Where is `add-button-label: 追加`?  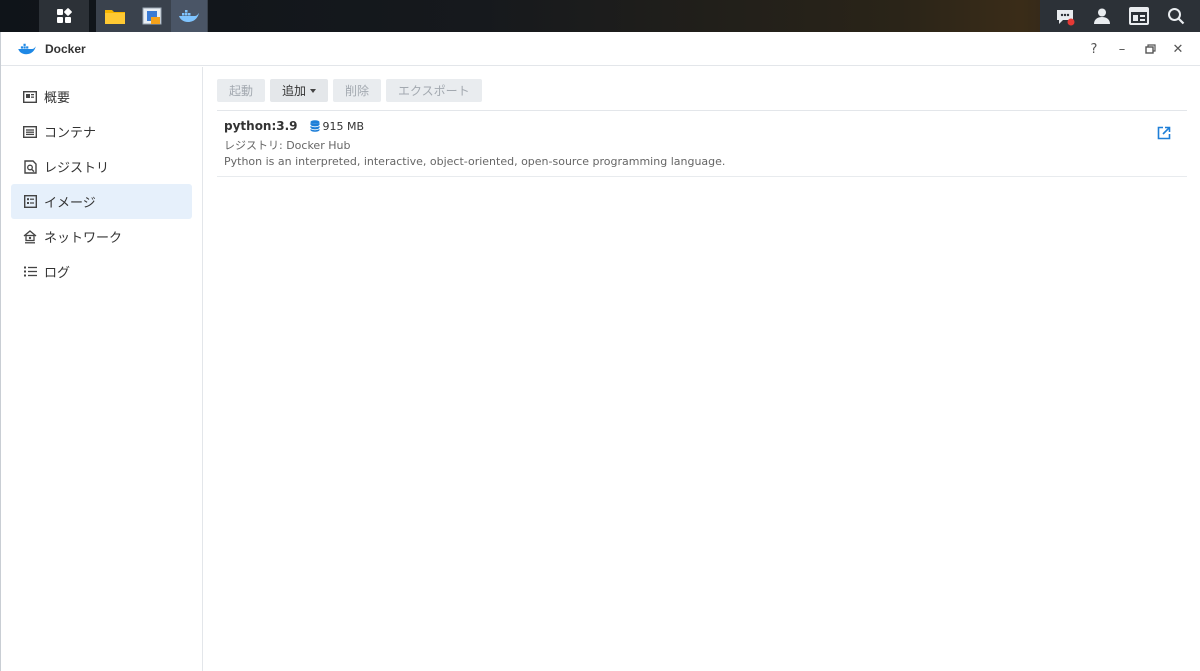
add-button-label: 追加 is located at coordinates (294, 91).